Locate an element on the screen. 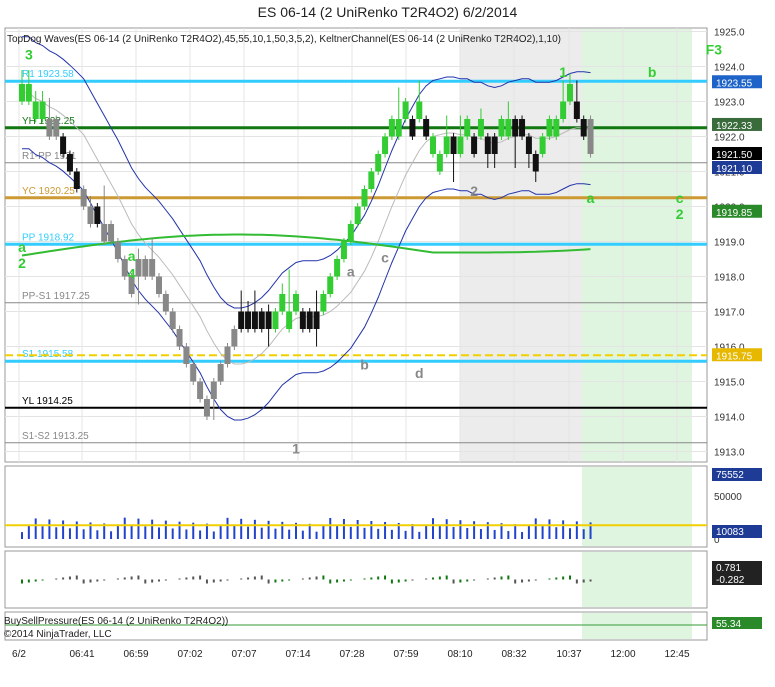 This screenshot has height=687, width=775. x-tick-label: 06:41 is located at coordinates (81, 654).